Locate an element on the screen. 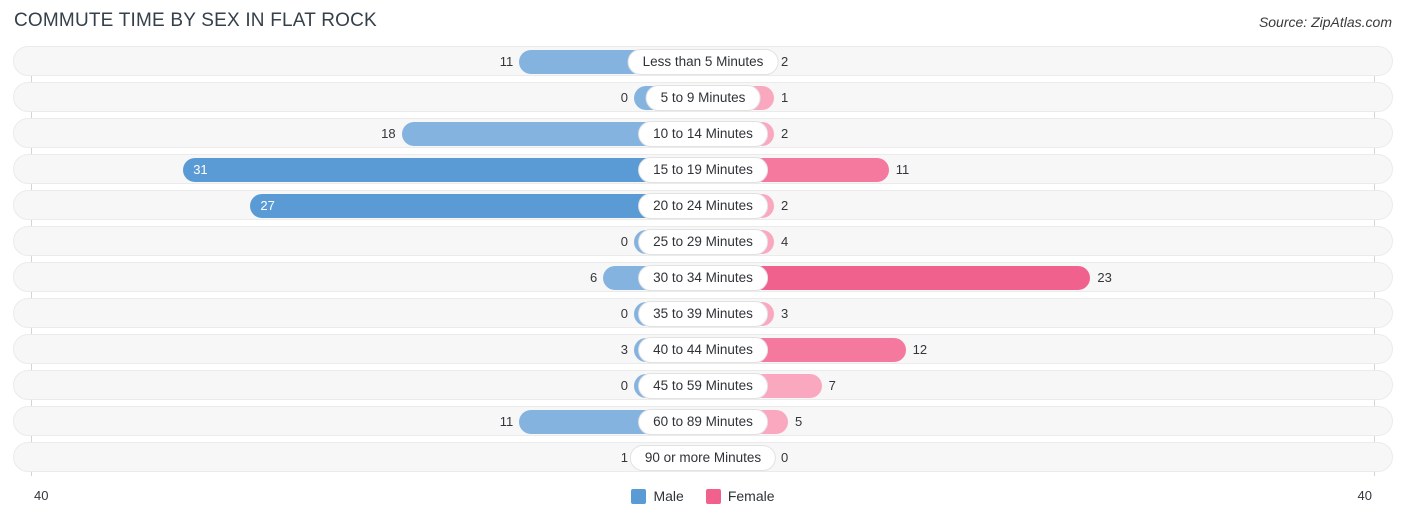  row-track: 27 2 20 to 24 Minutes is located at coordinates (703, 205).